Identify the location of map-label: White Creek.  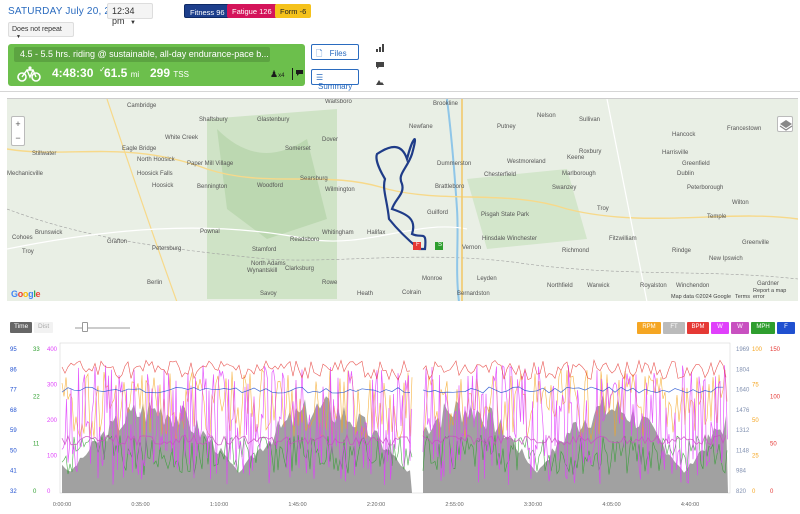
(182, 138).